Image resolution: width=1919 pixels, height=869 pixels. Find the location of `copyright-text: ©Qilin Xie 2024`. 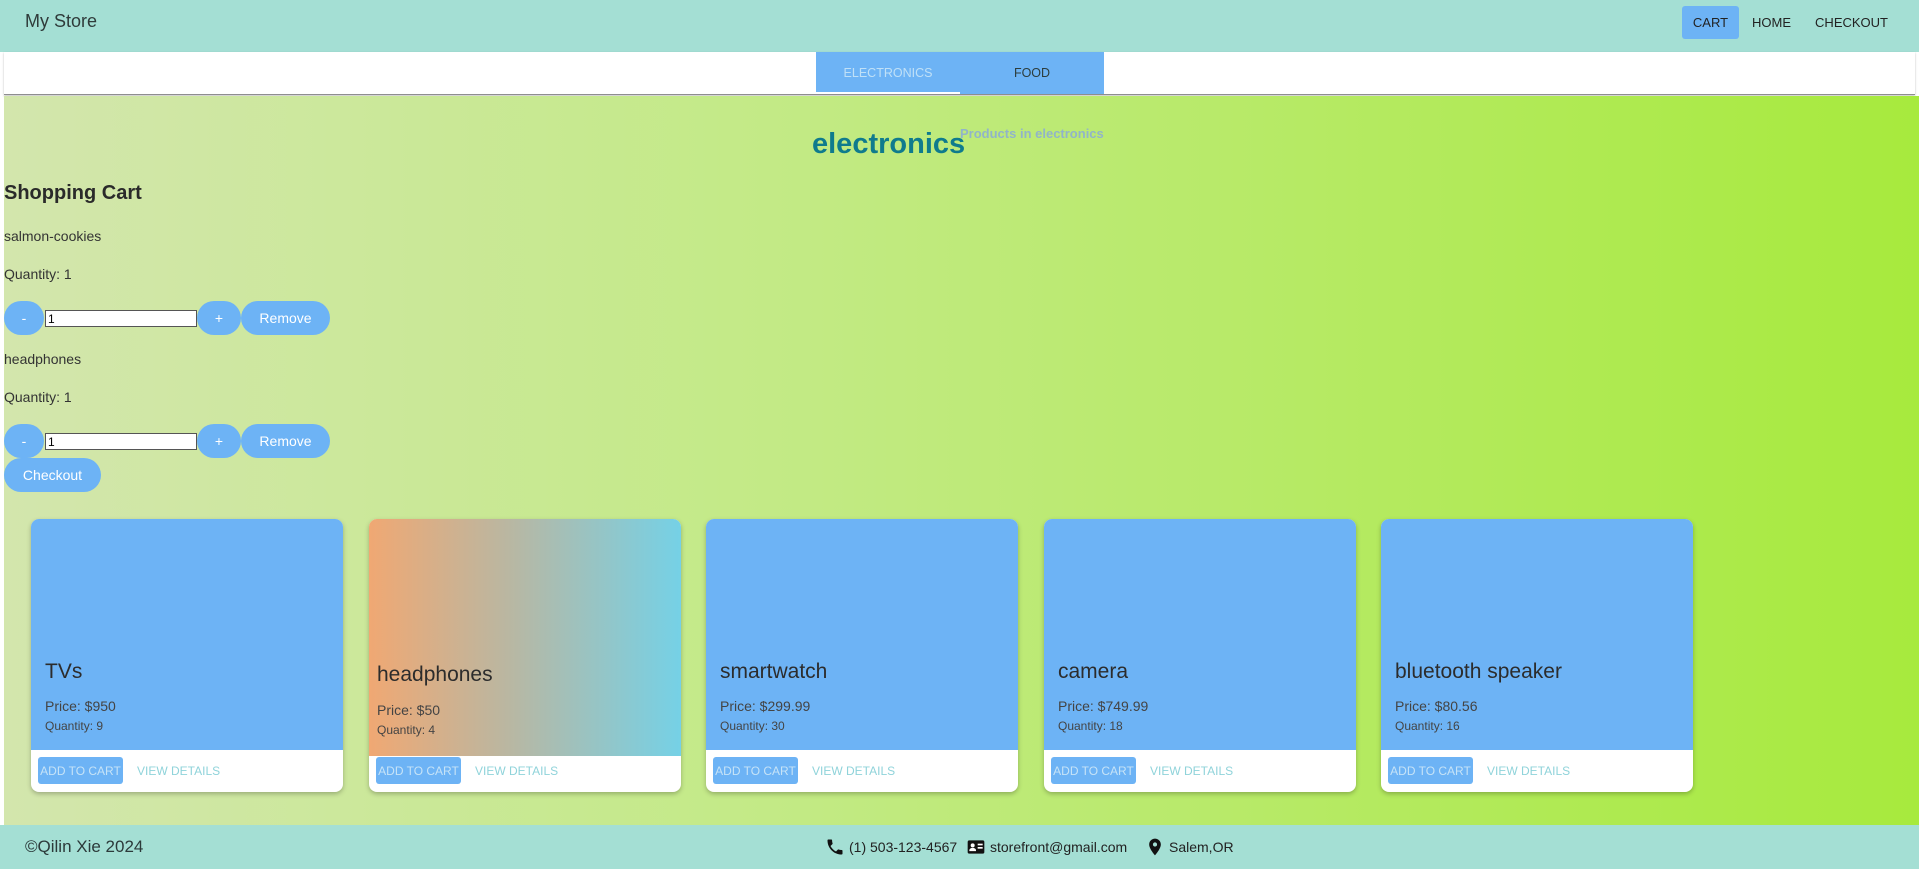

copyright-text: ©Qilin Xie 2024 is located at coordinates (84, 846).